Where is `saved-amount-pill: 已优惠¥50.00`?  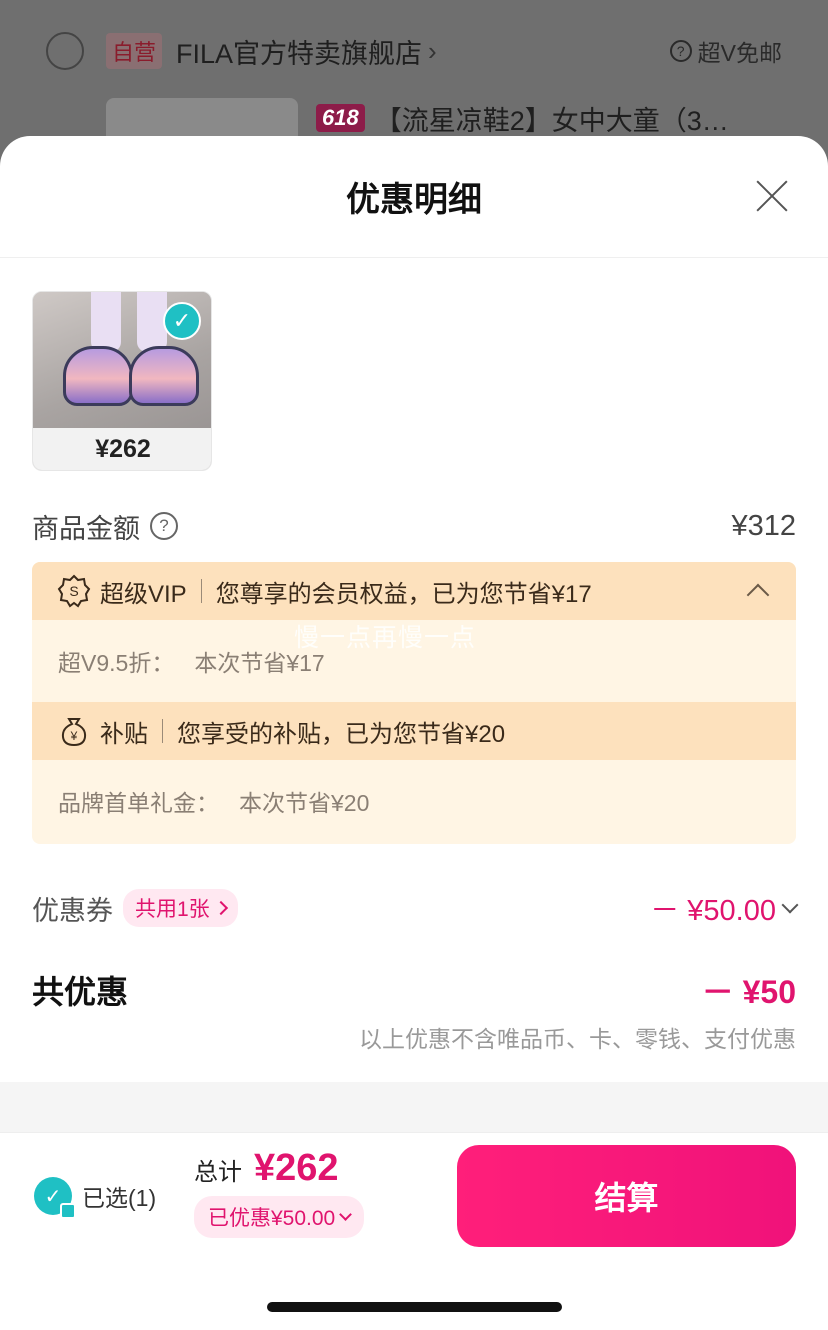 saved-amount-pill: 已优惠¥50.00 is located at coordinates (279, 1217).